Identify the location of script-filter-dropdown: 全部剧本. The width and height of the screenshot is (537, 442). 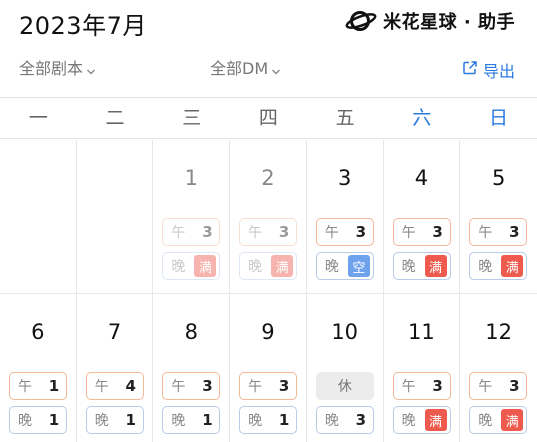
(57, 67).